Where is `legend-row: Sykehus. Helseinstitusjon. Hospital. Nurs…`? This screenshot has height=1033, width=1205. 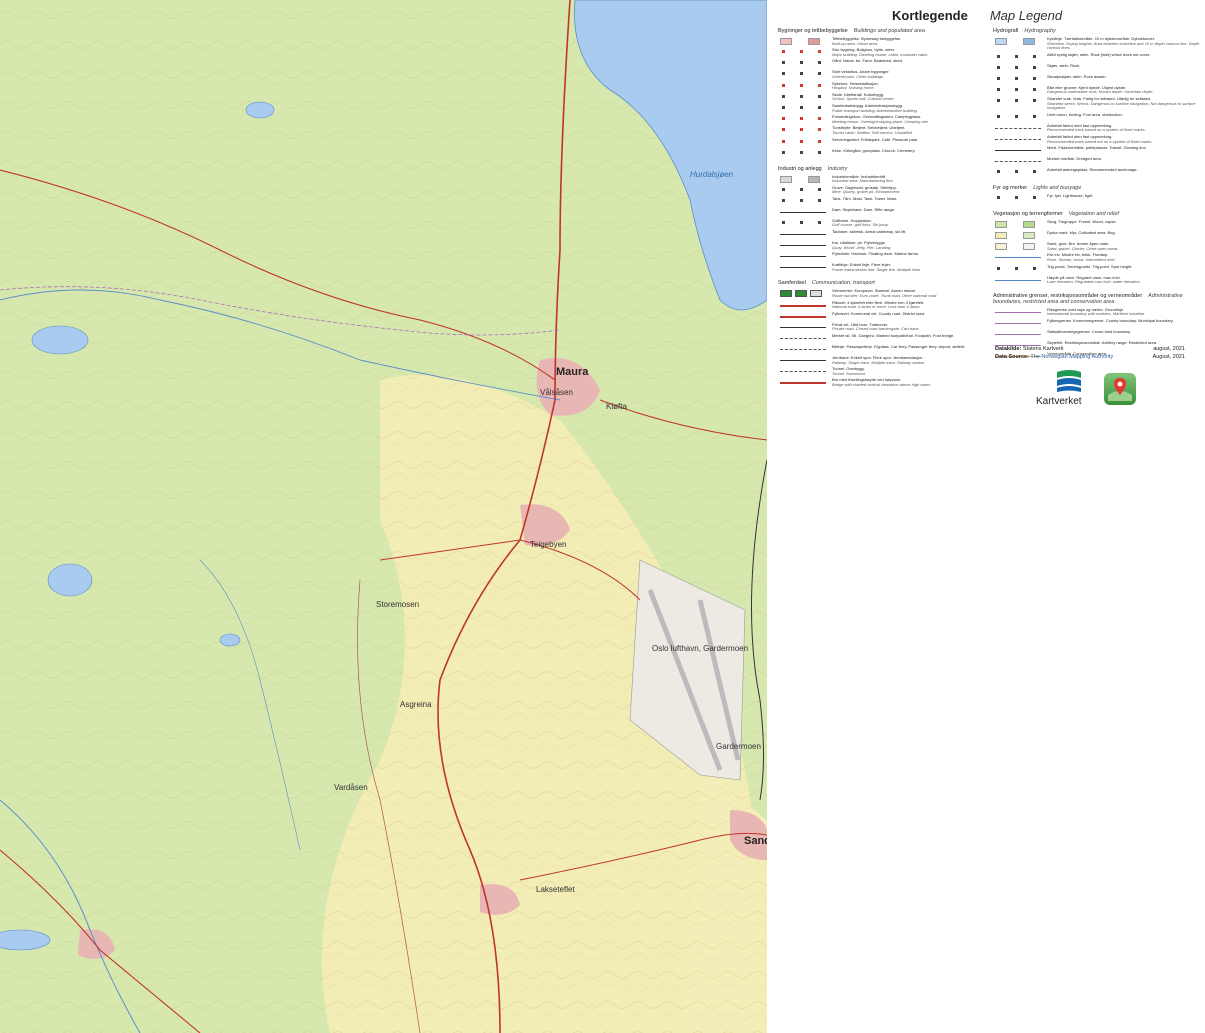
legend-row: Sykehus. Helseinstitusjon. Hospital. Nurs… is located at coordinates (883, 86).